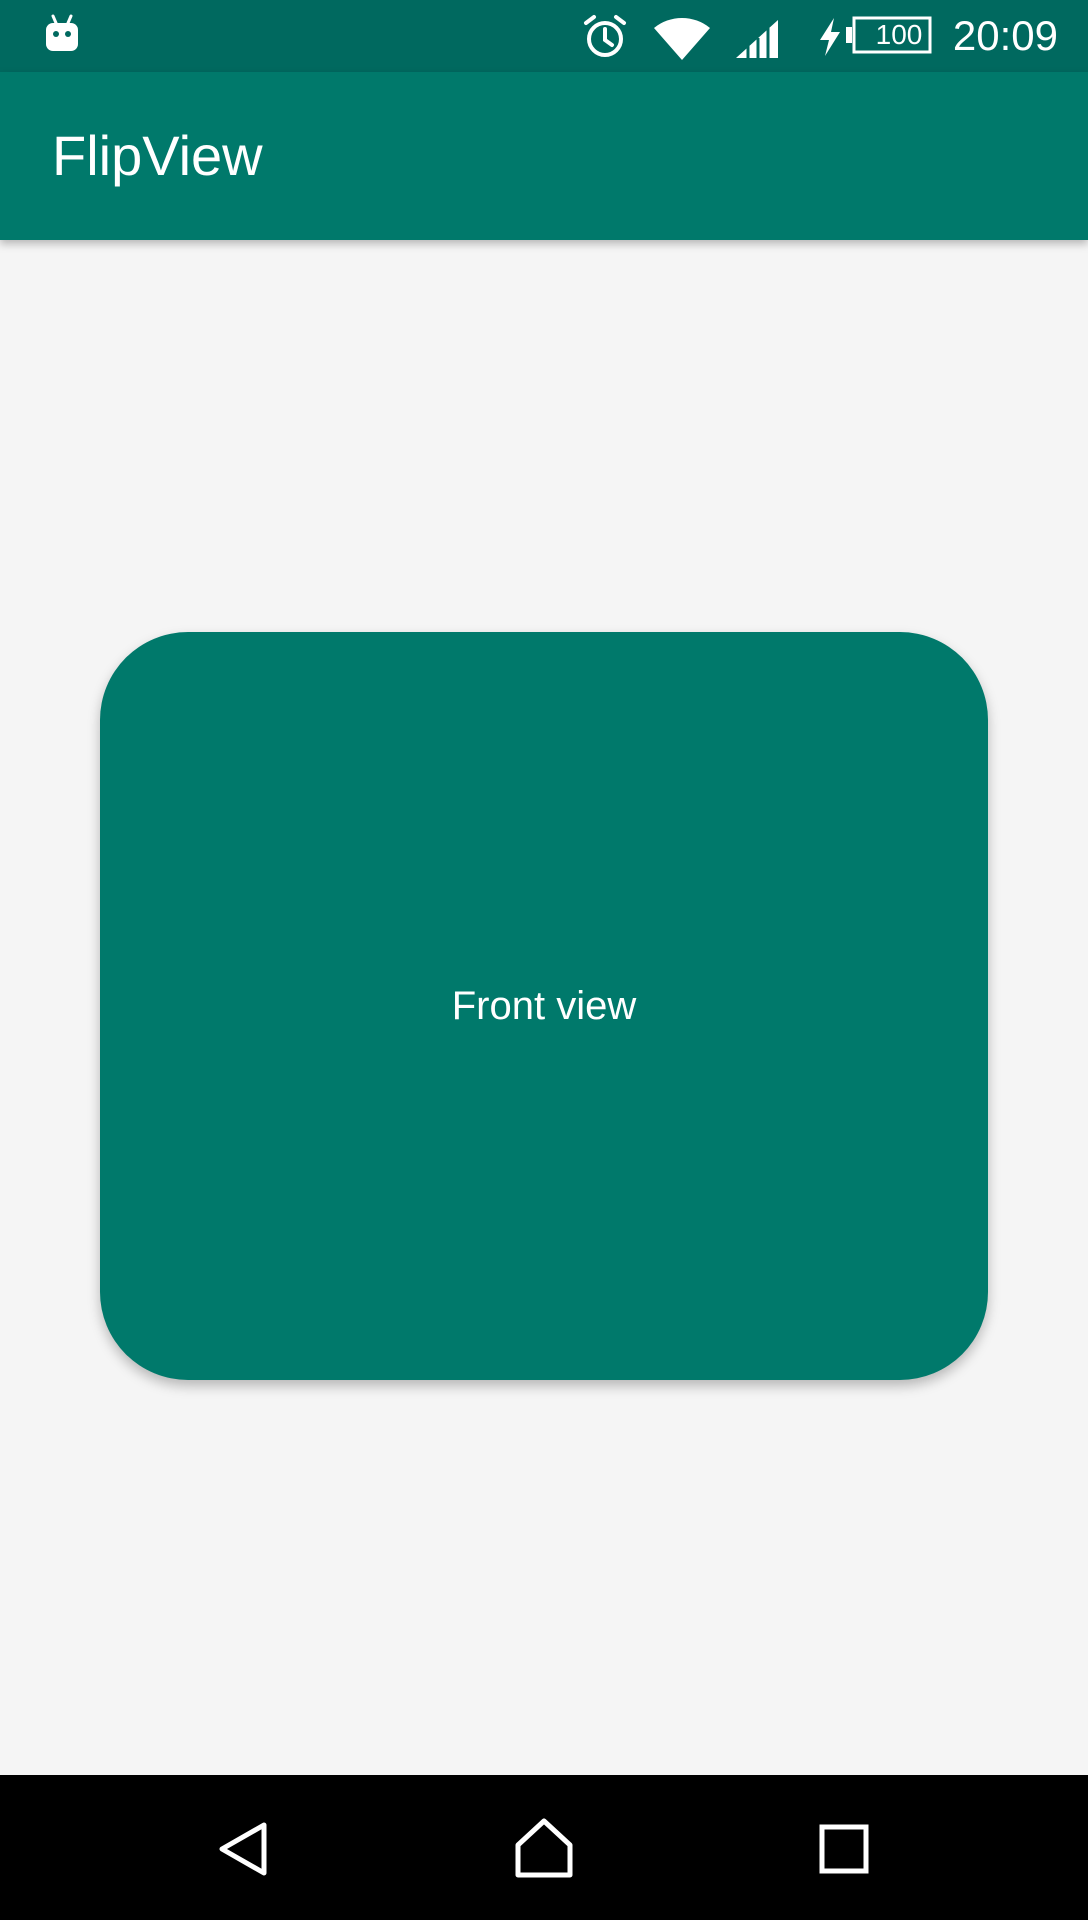 The image size is (1088, 1920). I want to click on charging-icon, so click(830, 37).